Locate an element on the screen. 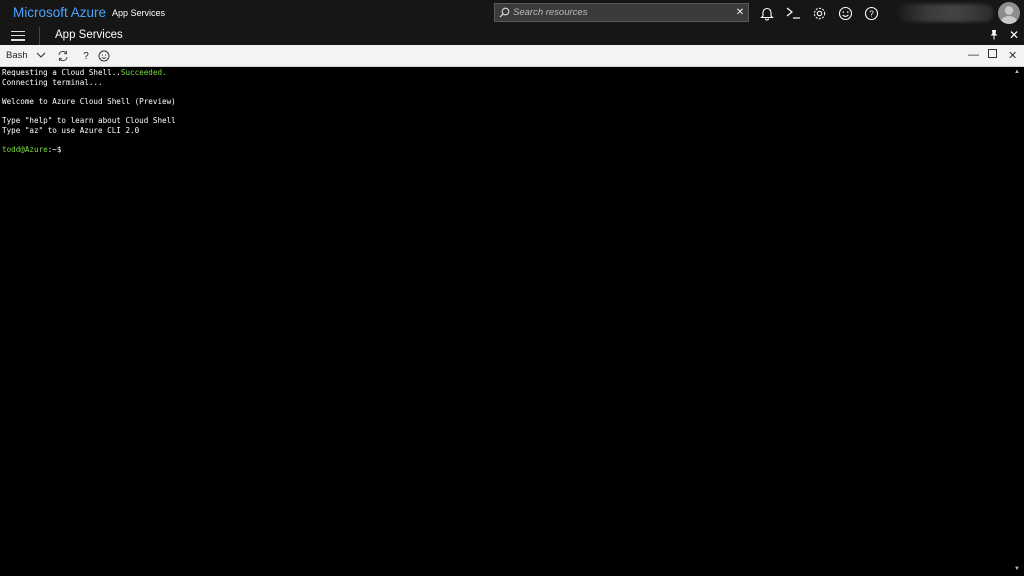 This screenshot has height=576, width=1024. close-icon: ✕ is located at coordinates (1014, 35).